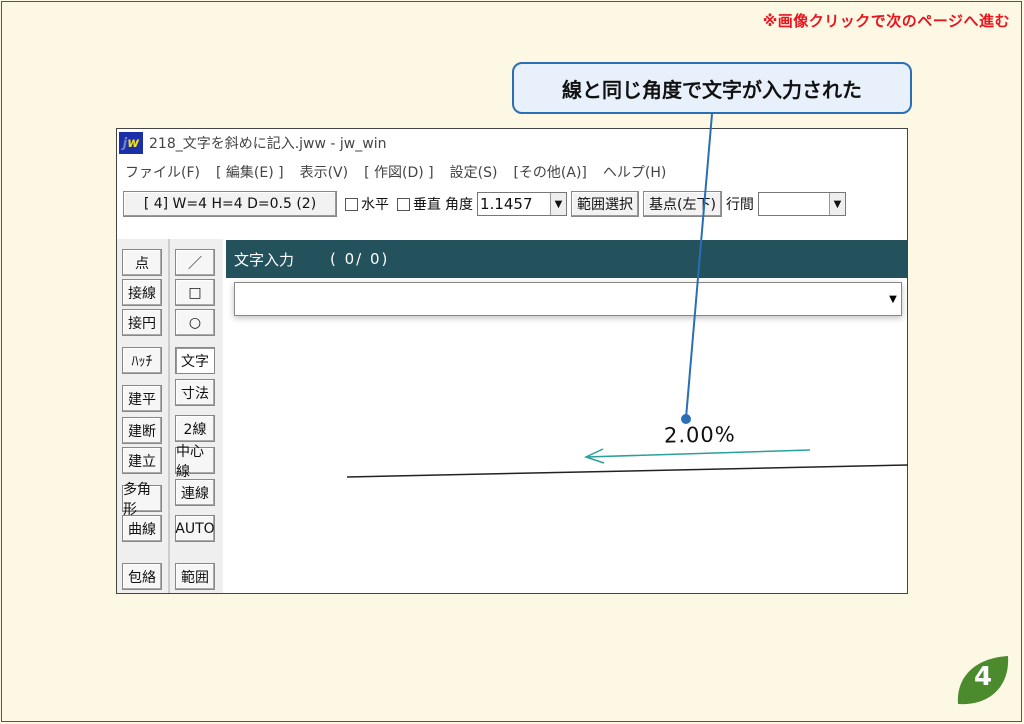 The image size is (1024, 724). What do you see at coordinates (264, 259) in the screenshot?
I see `text-input-title: 文字入力` at bounding box center [264, 259].